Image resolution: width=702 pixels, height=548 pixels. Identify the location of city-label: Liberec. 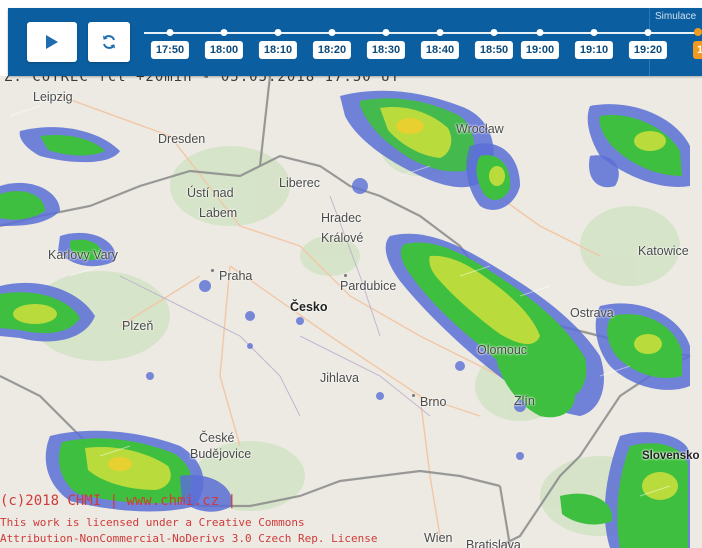
(299, 183).